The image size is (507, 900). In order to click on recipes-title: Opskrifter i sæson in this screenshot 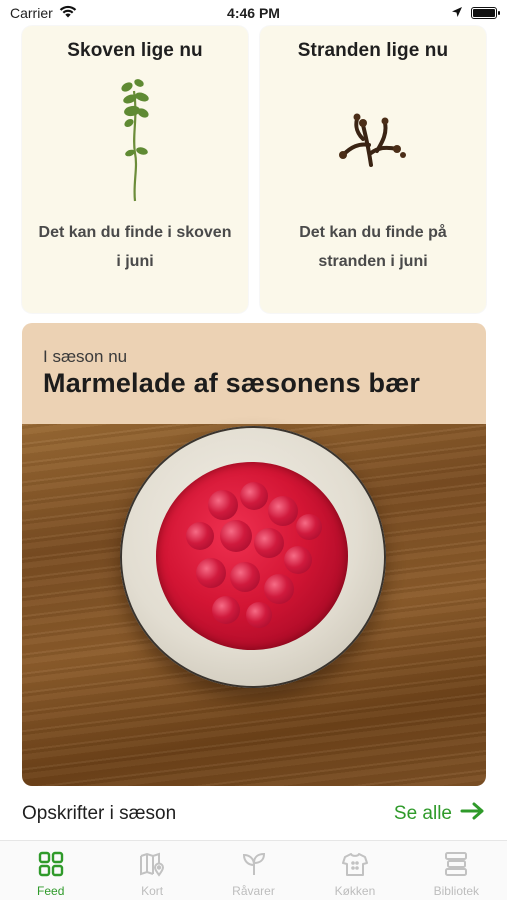, I will do `click(99, 813)`.